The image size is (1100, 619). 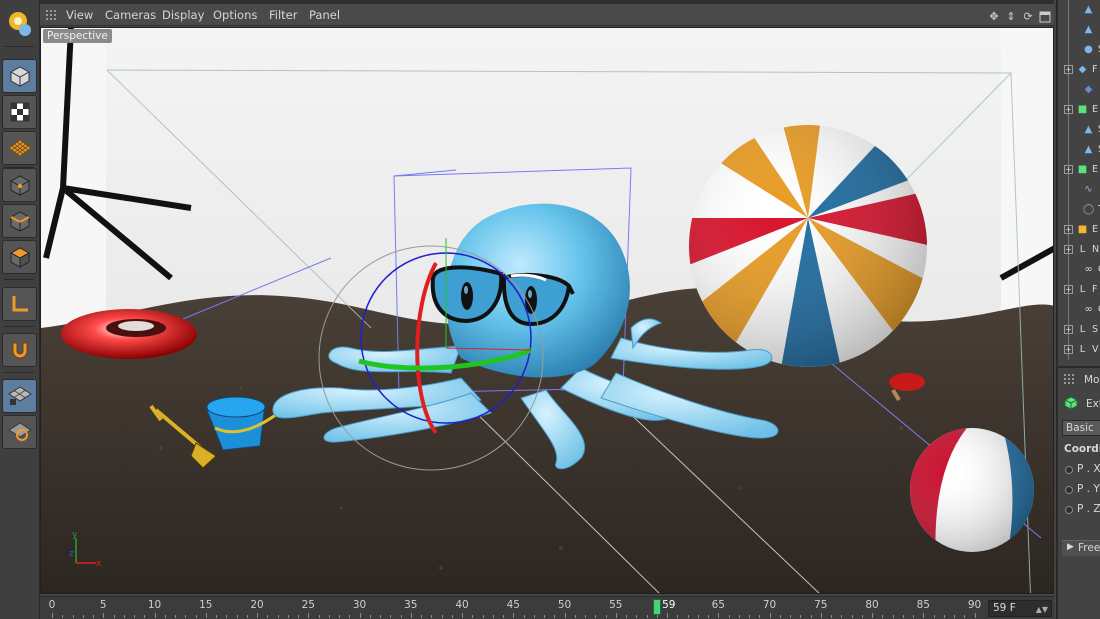 I want to click on points-mode-icon, so click(x=19, y=185).